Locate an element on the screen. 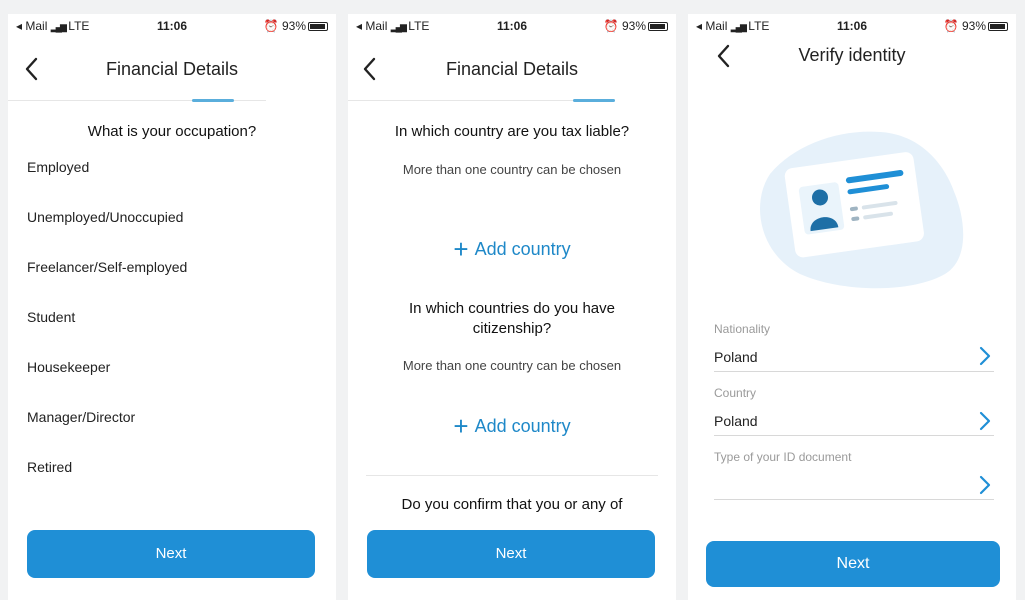 The image size is (1025, 600). occupation-question: What is your occupation? is located at coordinates (172, 131).